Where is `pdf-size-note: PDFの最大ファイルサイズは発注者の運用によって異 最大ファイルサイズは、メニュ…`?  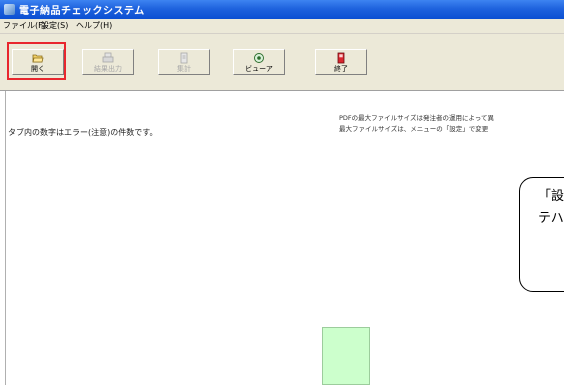 pdf-size-note: PDFの最大ファイルサイズは発注者の運用によって異 最大ファイルサイズは、メニュ… is located at coordinates (416, 124).